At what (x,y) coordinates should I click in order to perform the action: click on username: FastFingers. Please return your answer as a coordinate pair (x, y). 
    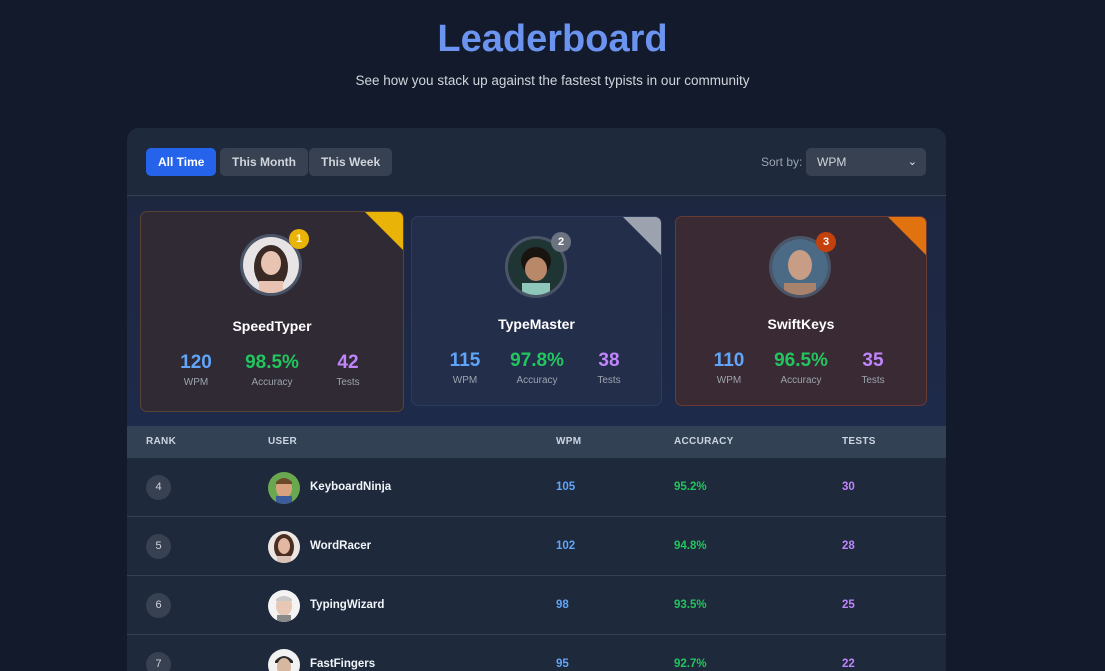
    Looking at the image, I should click on (342, 664).